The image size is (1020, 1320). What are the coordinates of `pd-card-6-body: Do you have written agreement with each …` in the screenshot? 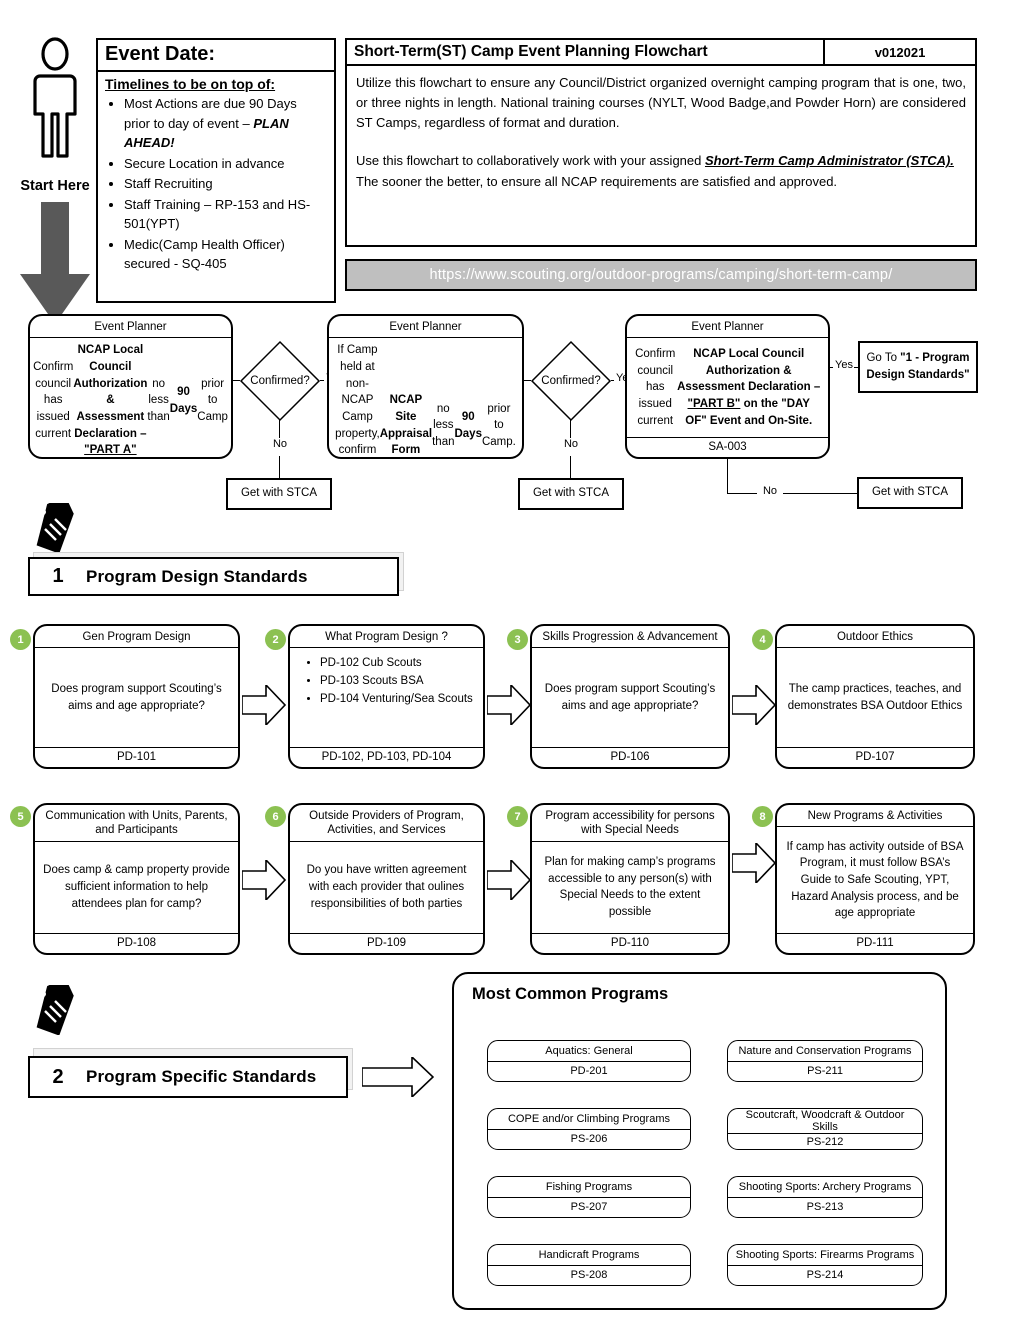 It's located at (386, 888).